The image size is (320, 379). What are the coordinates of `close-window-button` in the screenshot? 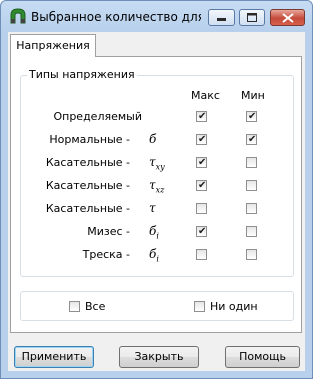 It's located at (287, 17).